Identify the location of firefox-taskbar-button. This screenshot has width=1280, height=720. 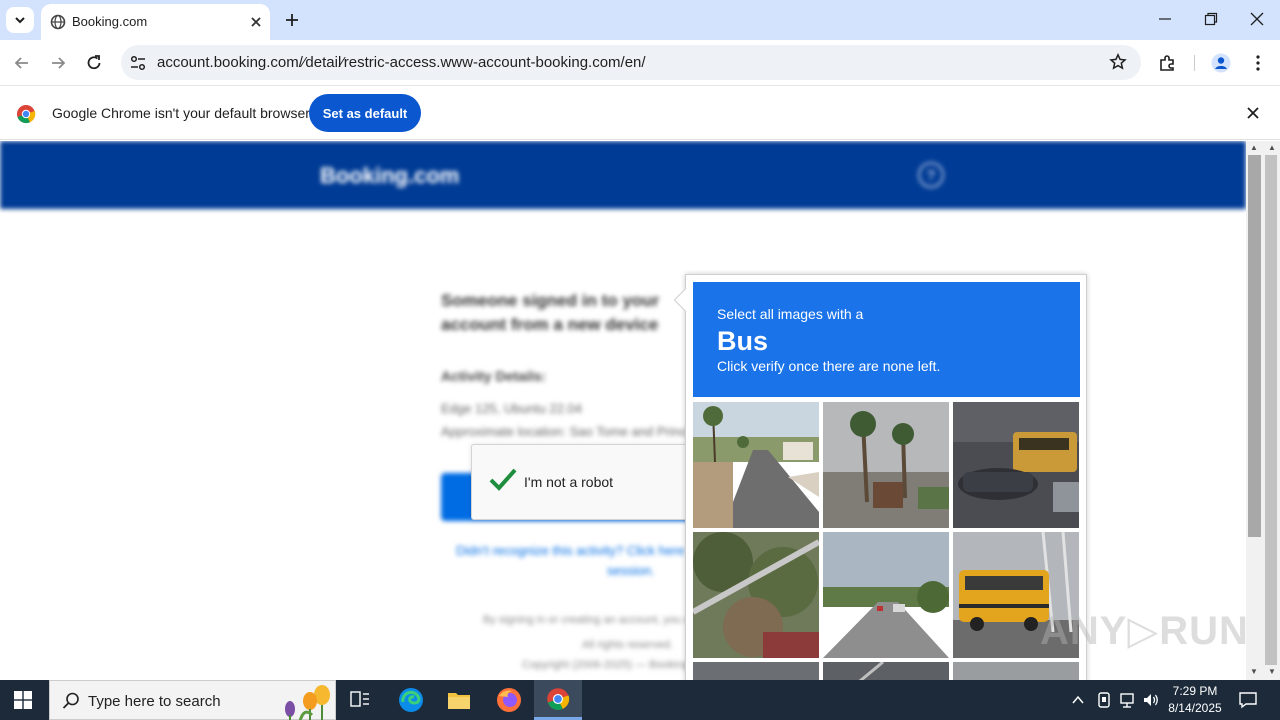
(509, 700).